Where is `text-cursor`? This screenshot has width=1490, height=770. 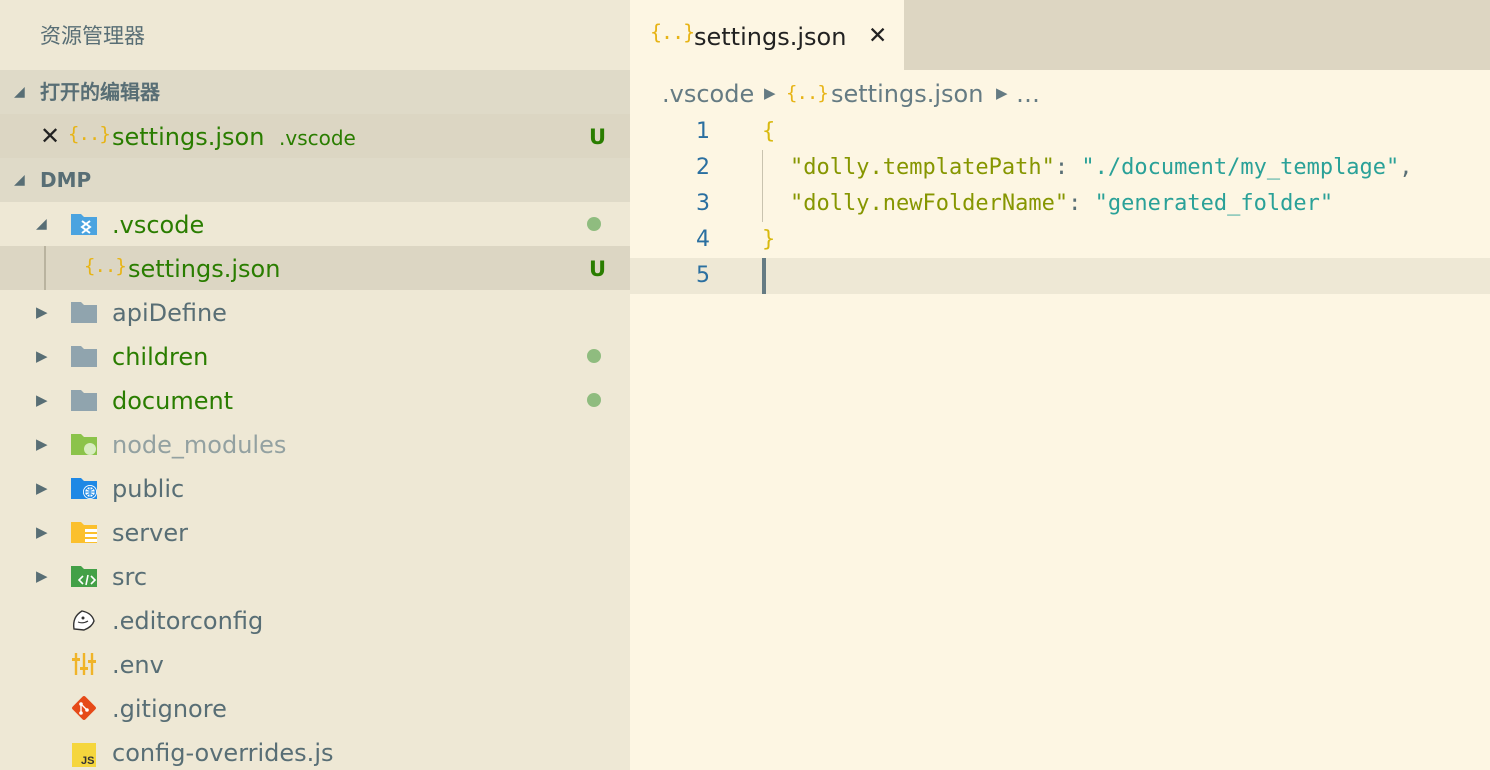
text-cursor is located at coordinates (764, 276).